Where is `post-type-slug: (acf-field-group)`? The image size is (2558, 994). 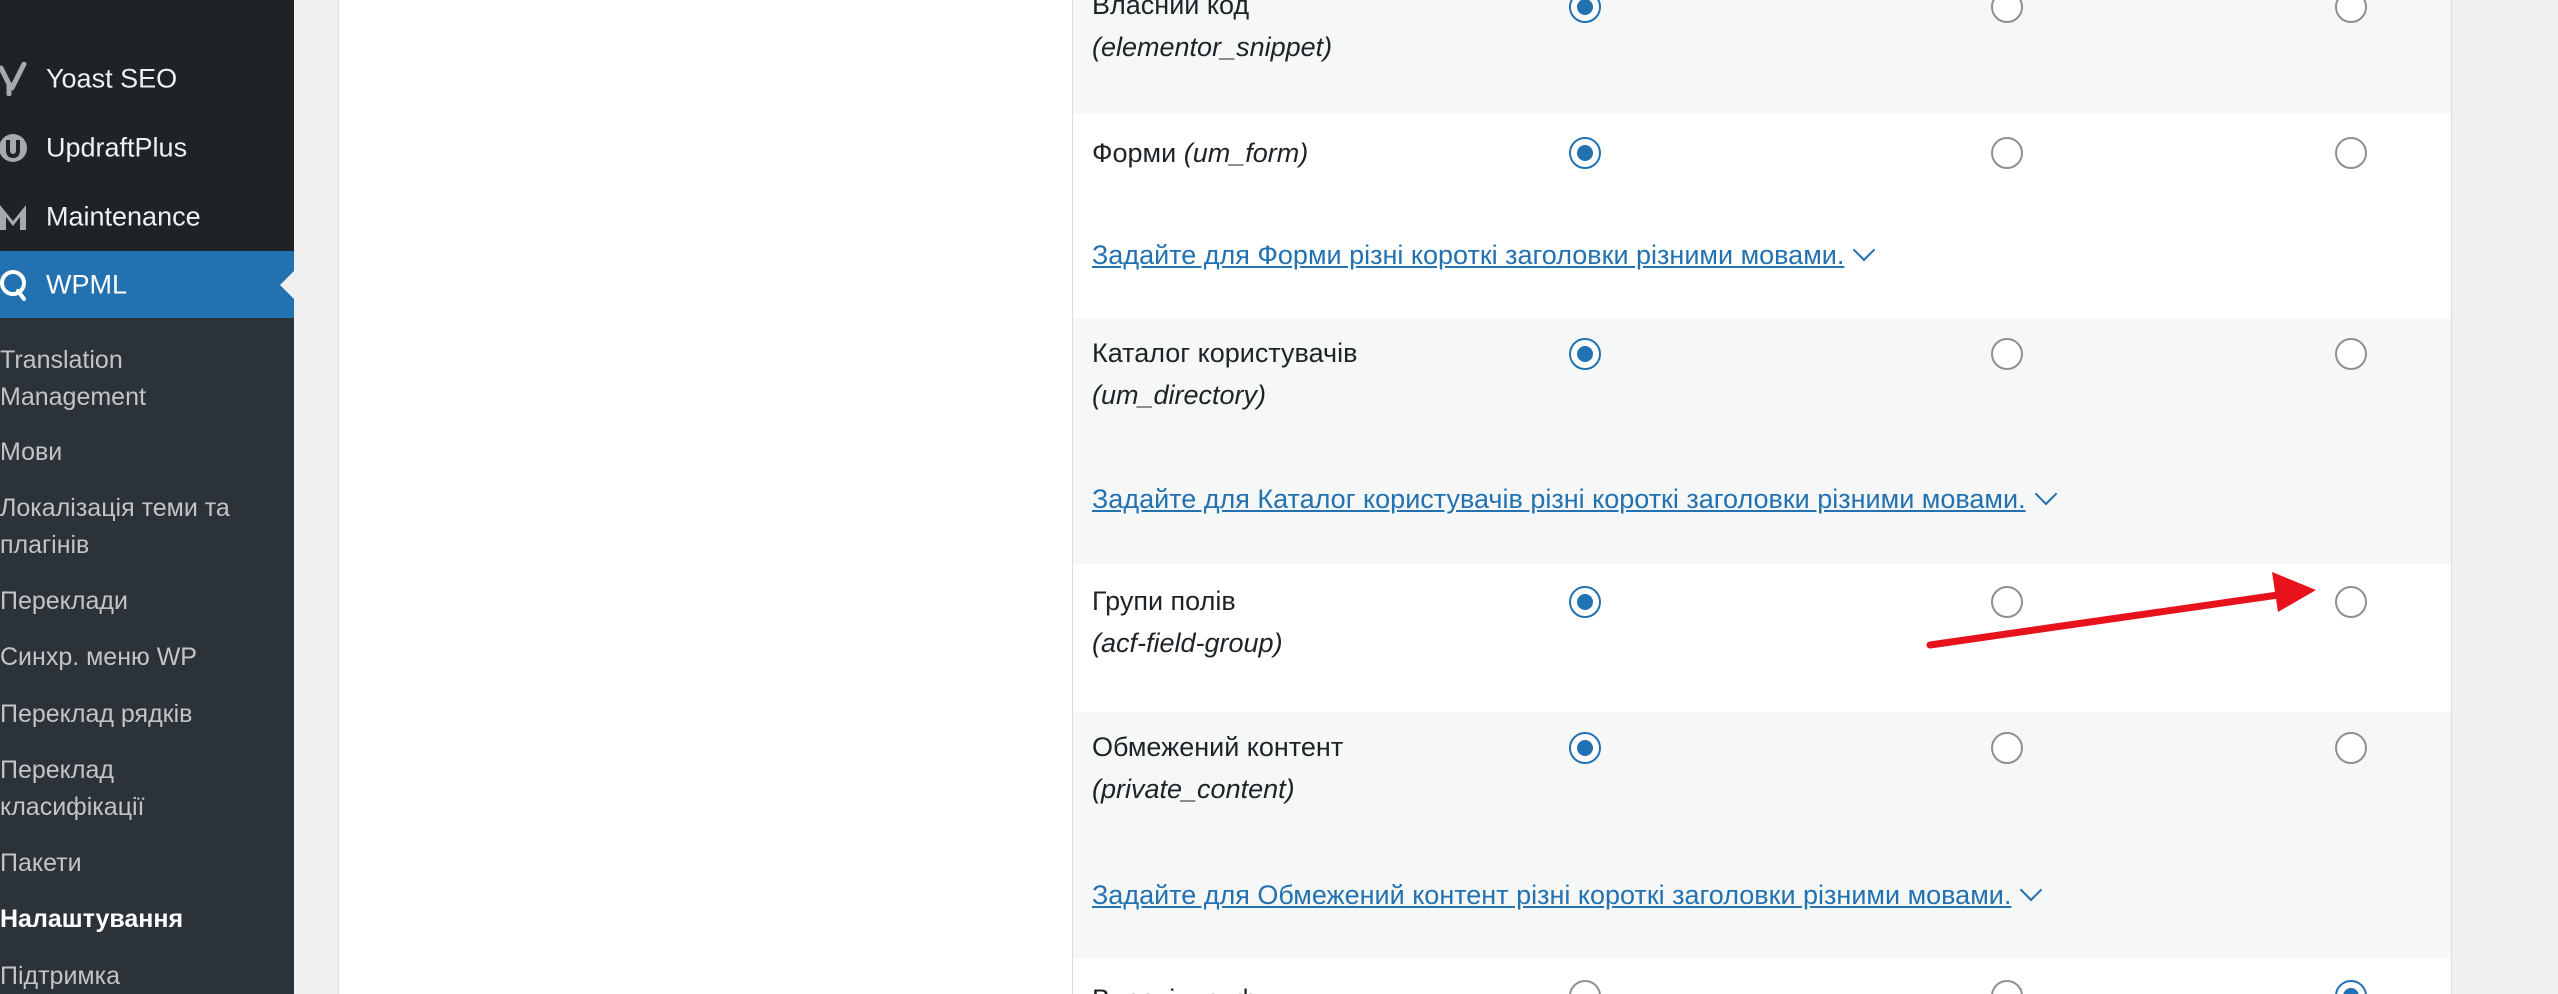 post-type-slug: (acf-field-group) is located at coordinates (1187, 643).